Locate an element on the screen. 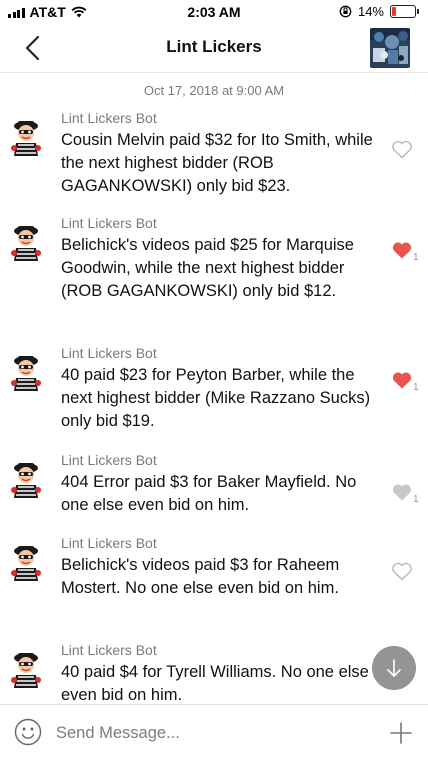 The height and width of the screenshot is (763, 428). page-title: Lint Lickers is located at coordinates (214, 46).